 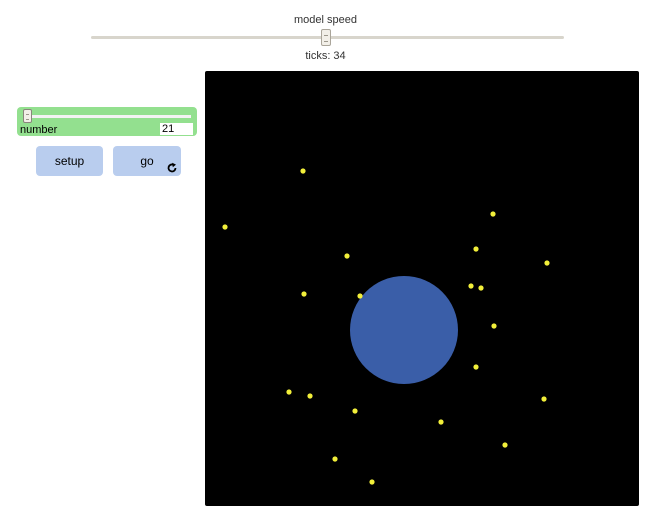 What do you see at coordinates (325, 56) in the screenshot?
I see `ticks-counter: ticks: 34` at bounding box center [325, 56].